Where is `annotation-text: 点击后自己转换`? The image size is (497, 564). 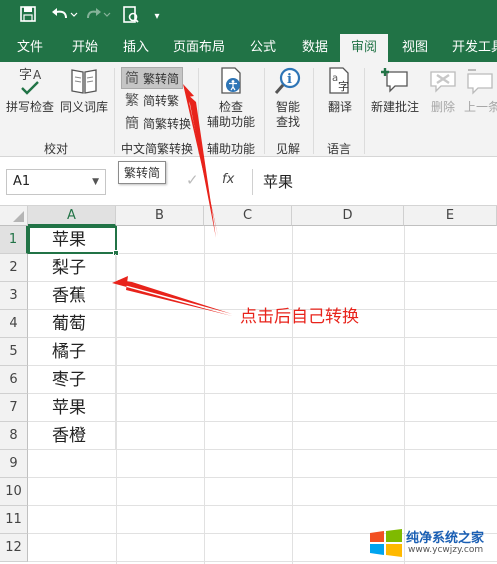 annotation-text: 点击后自己转换 is located at coordinates (299, 317).